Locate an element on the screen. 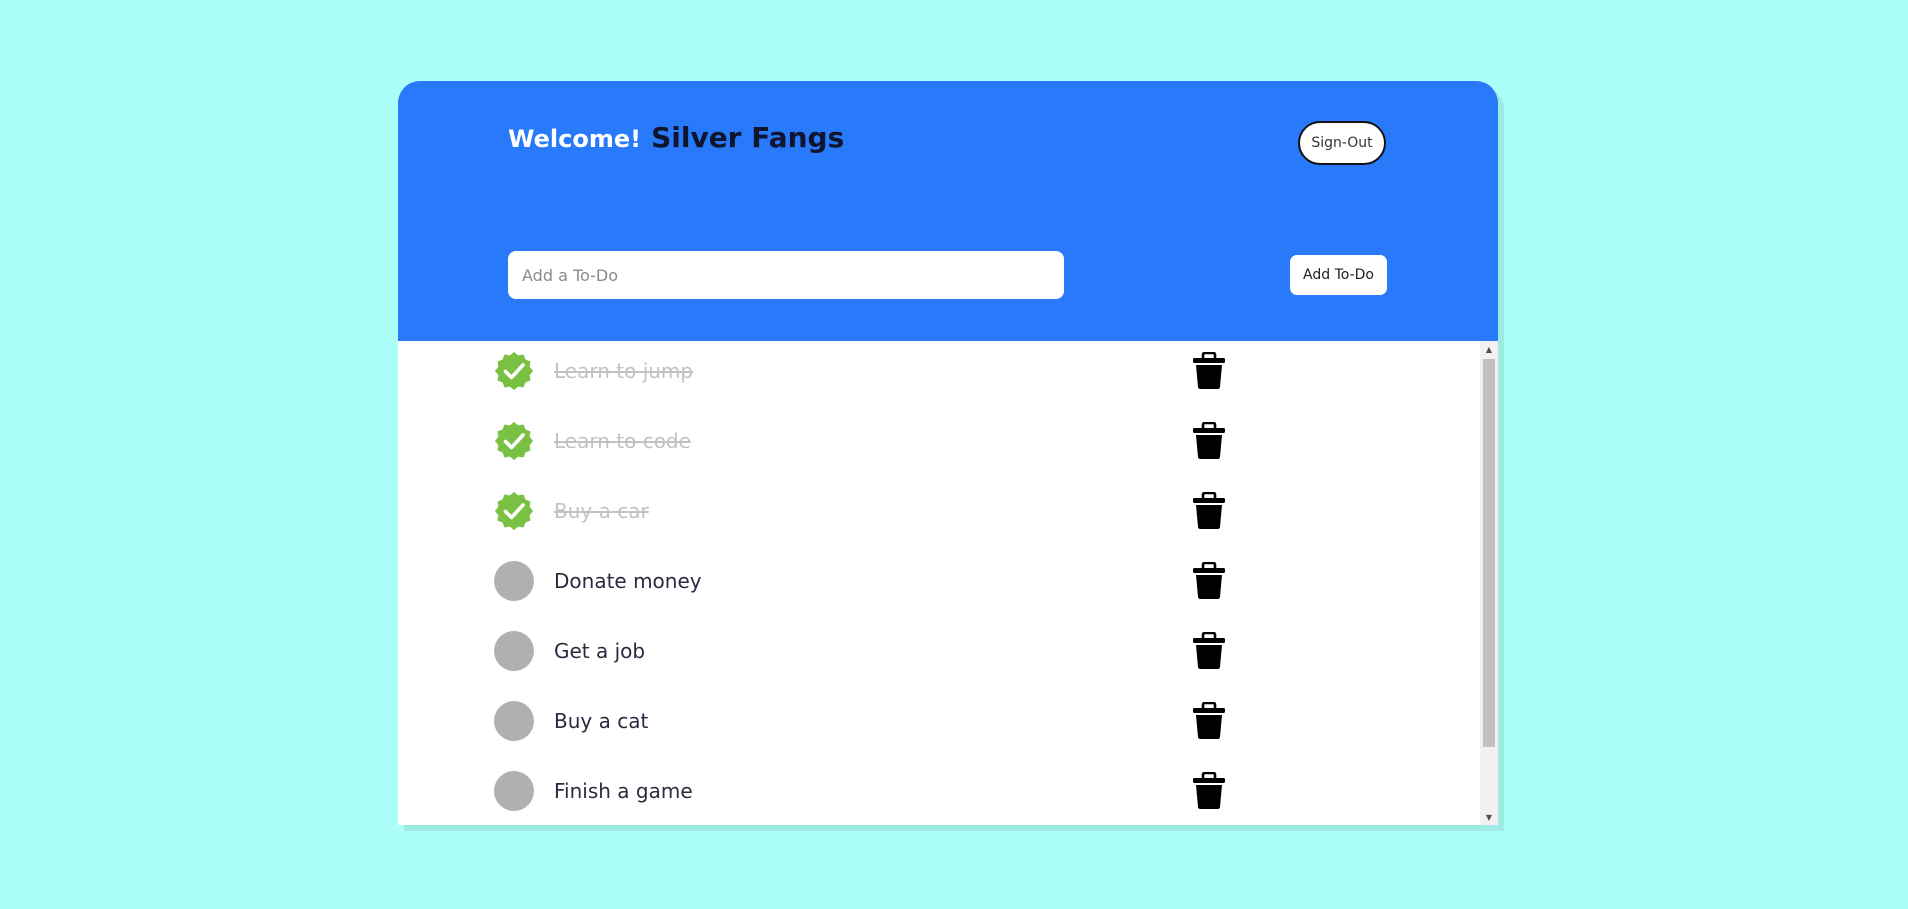 The height and width of the screenshot is (909, 1908). username: Silver Fangs is located at coordinates (748, 137).